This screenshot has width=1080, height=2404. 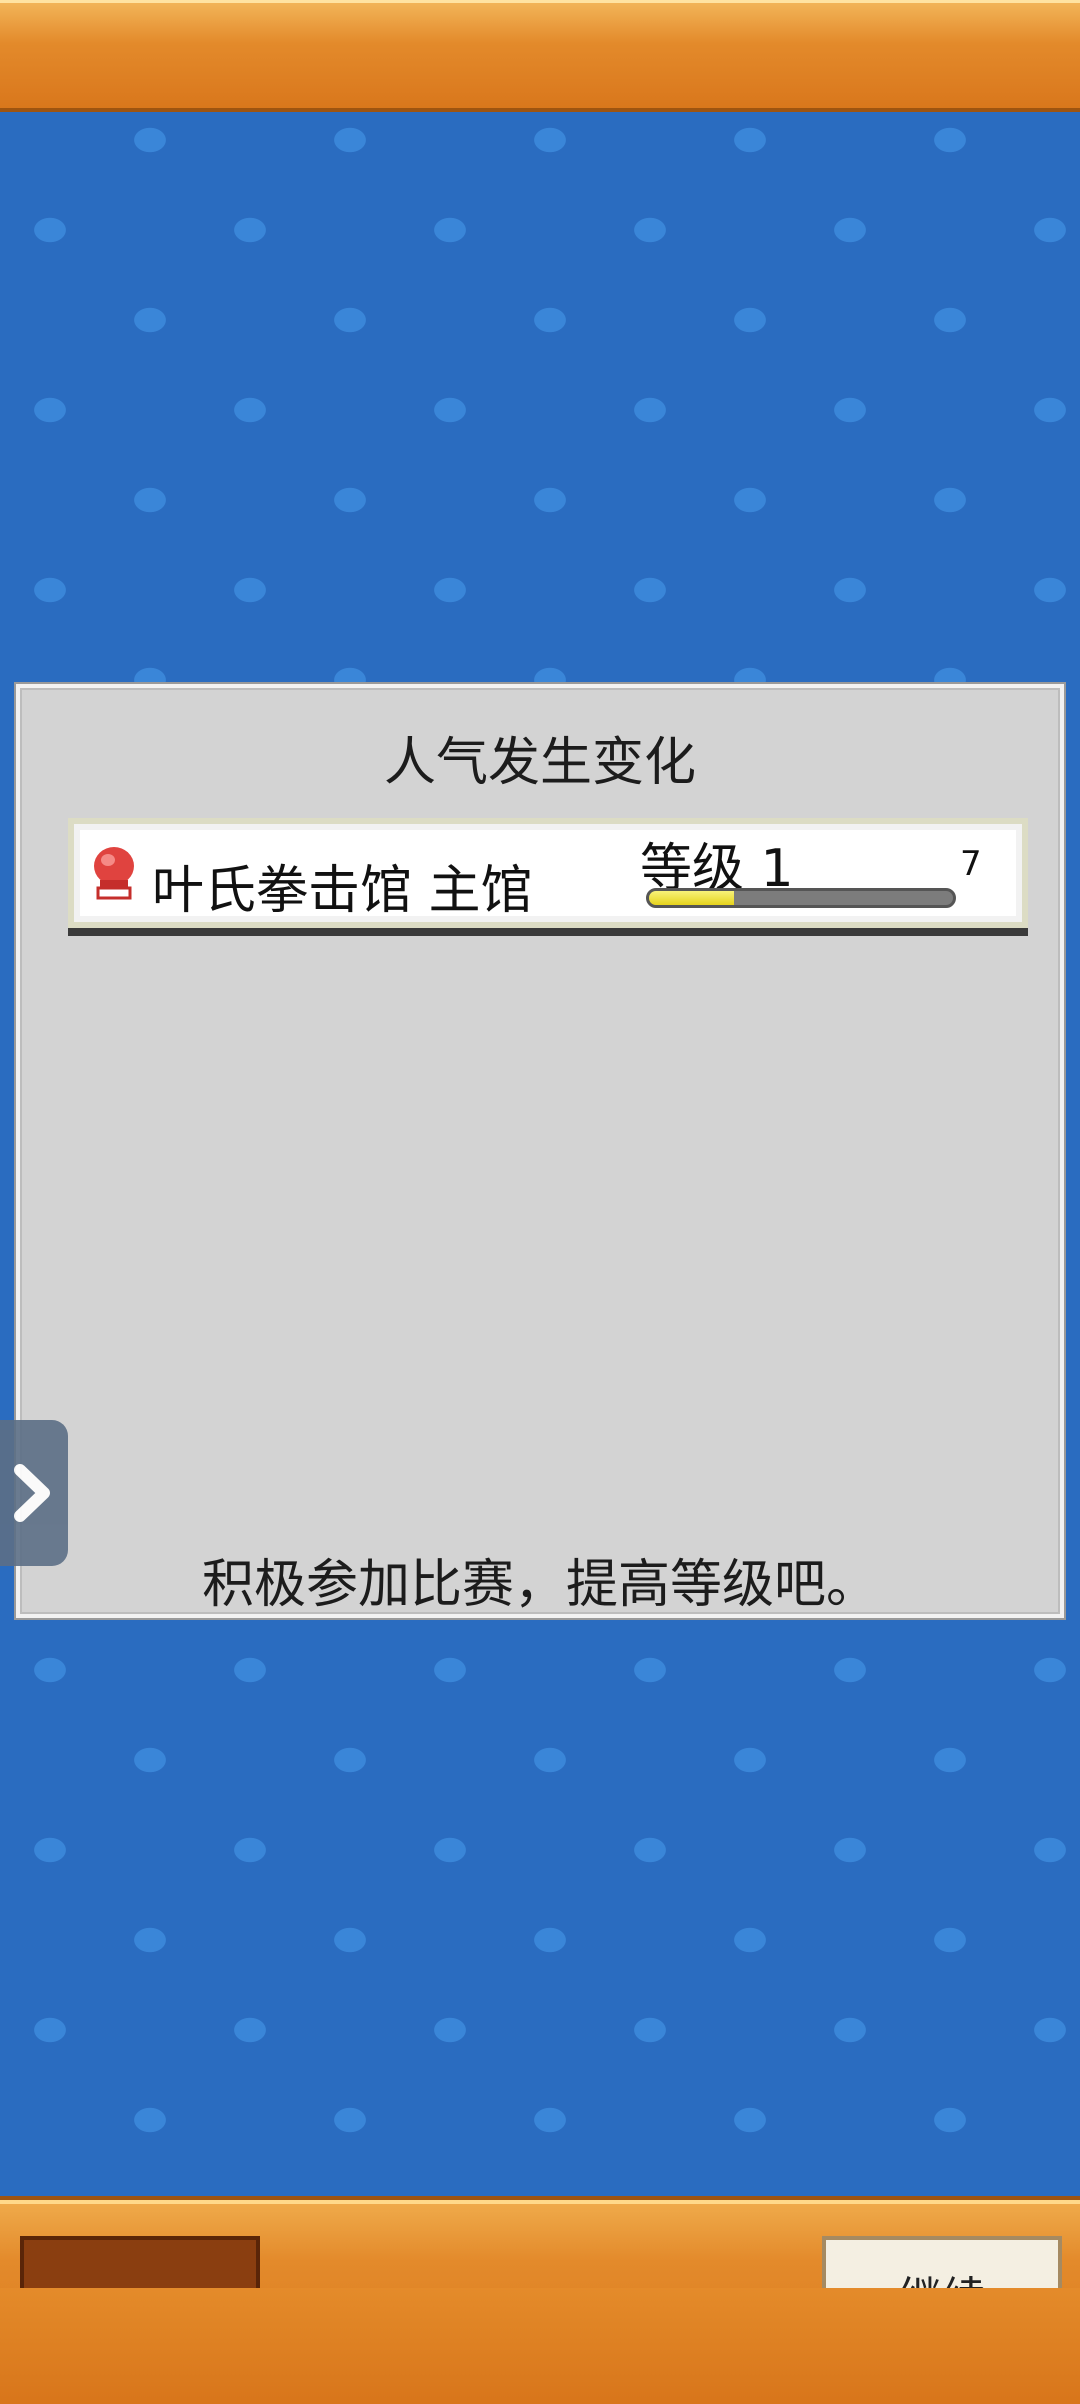 I want to click on side-drawer-tab, so click(x=34, y=1493).